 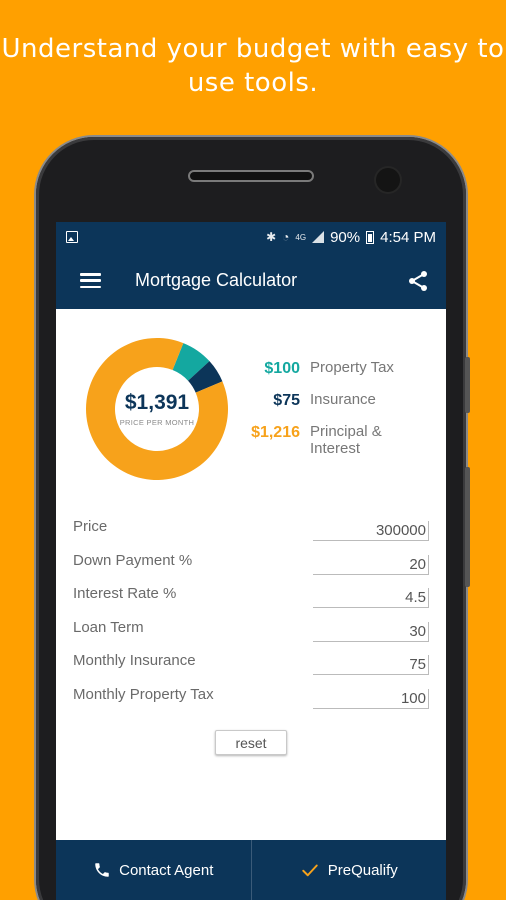 I want to click on network-type: 4G, so click(x=301, y=237).